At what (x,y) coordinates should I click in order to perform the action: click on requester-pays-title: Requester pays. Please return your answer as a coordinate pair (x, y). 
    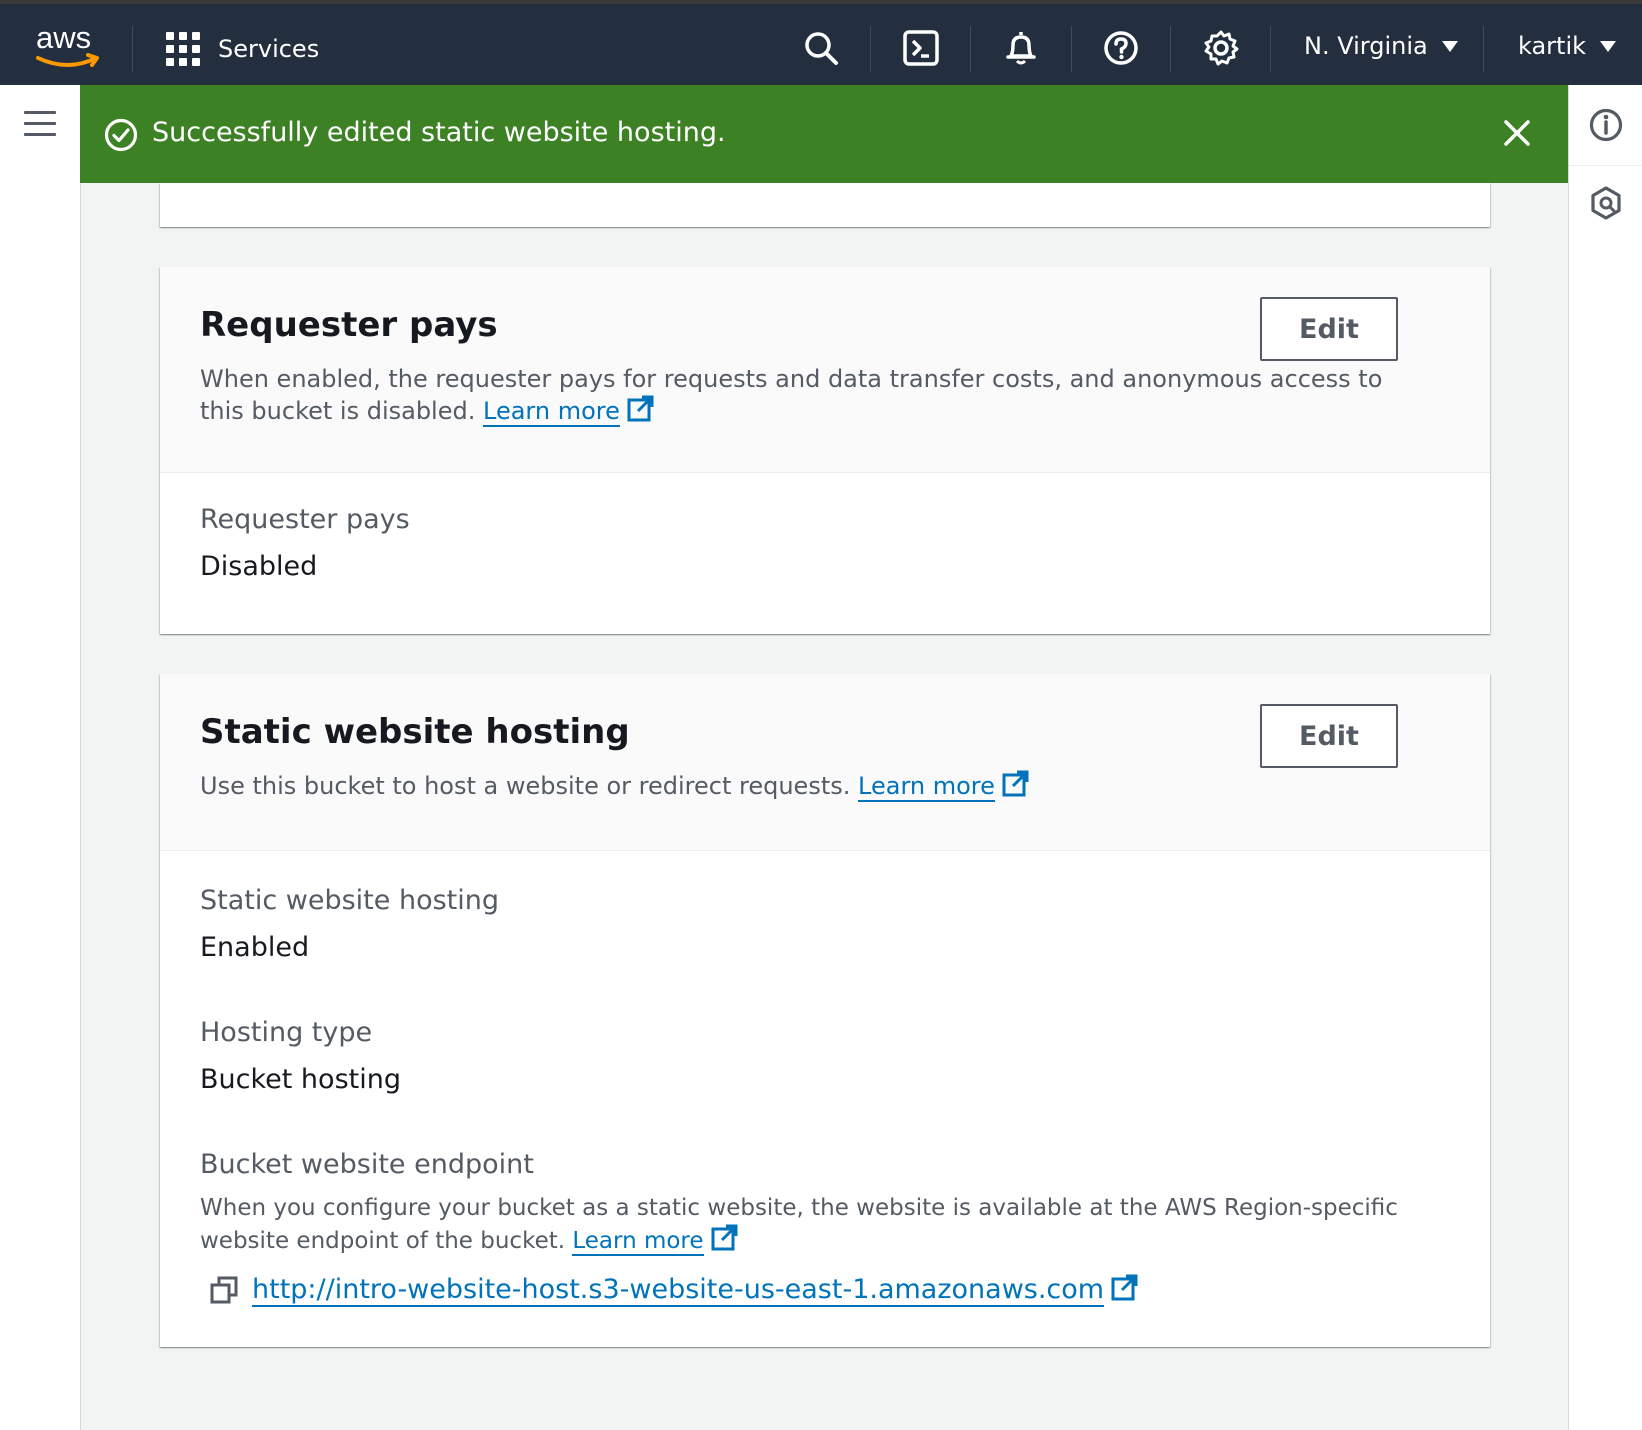
    Looking at the image, I should click on (349, 325).